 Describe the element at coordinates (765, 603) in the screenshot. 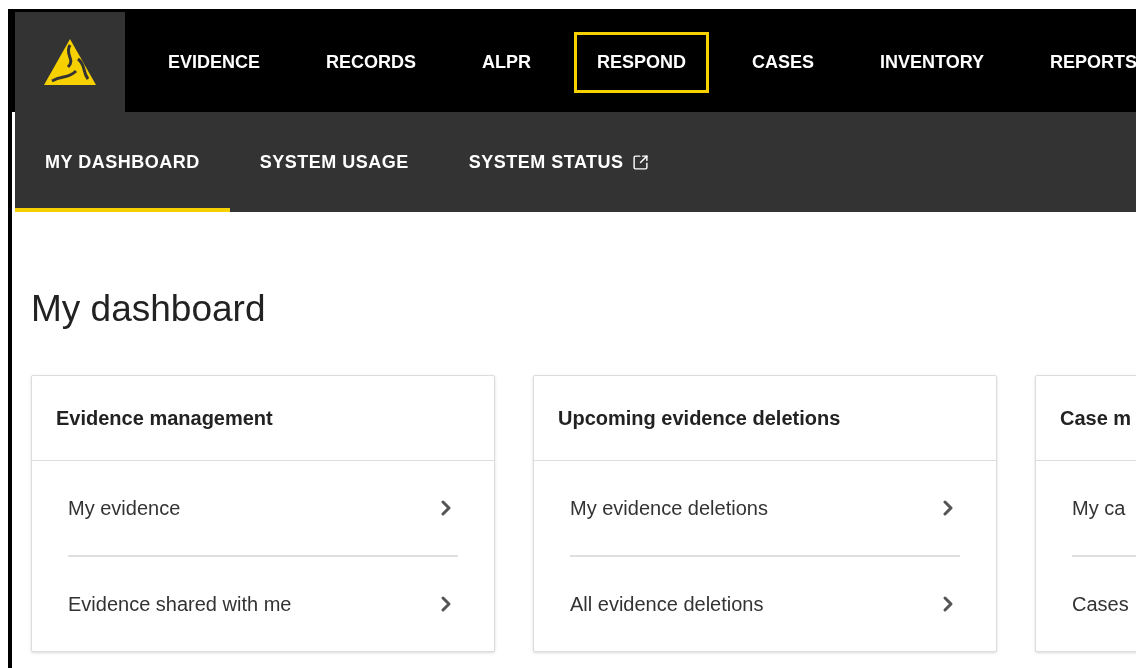

I see `card-link: All evidence deletions` at that location.